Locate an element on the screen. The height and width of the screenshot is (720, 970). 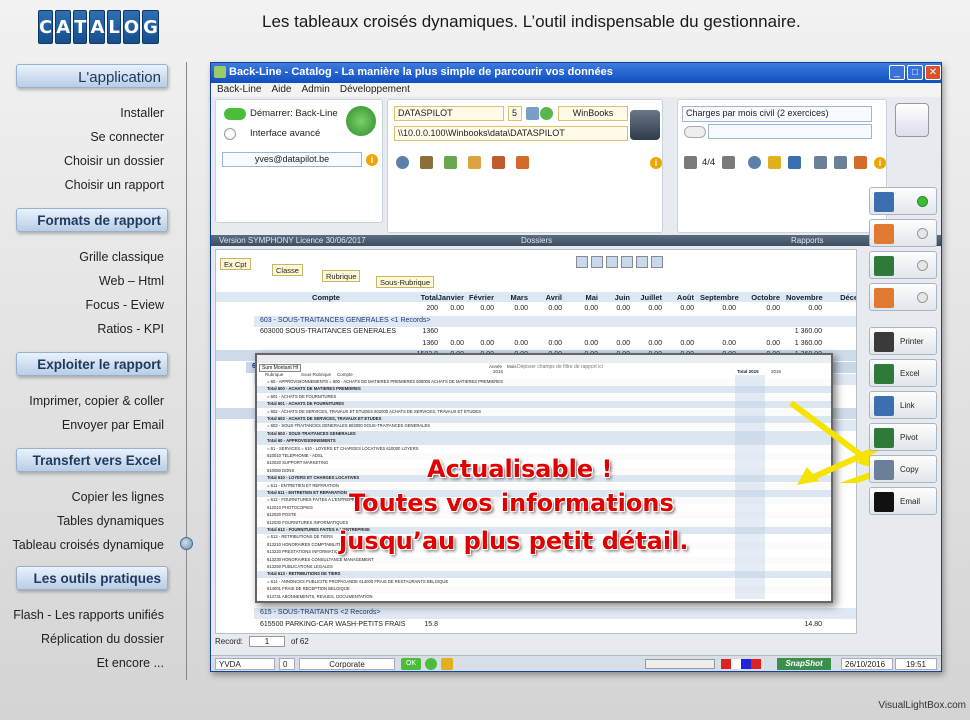
column-header-cell: Septembre is located at coordinates (719, 297).